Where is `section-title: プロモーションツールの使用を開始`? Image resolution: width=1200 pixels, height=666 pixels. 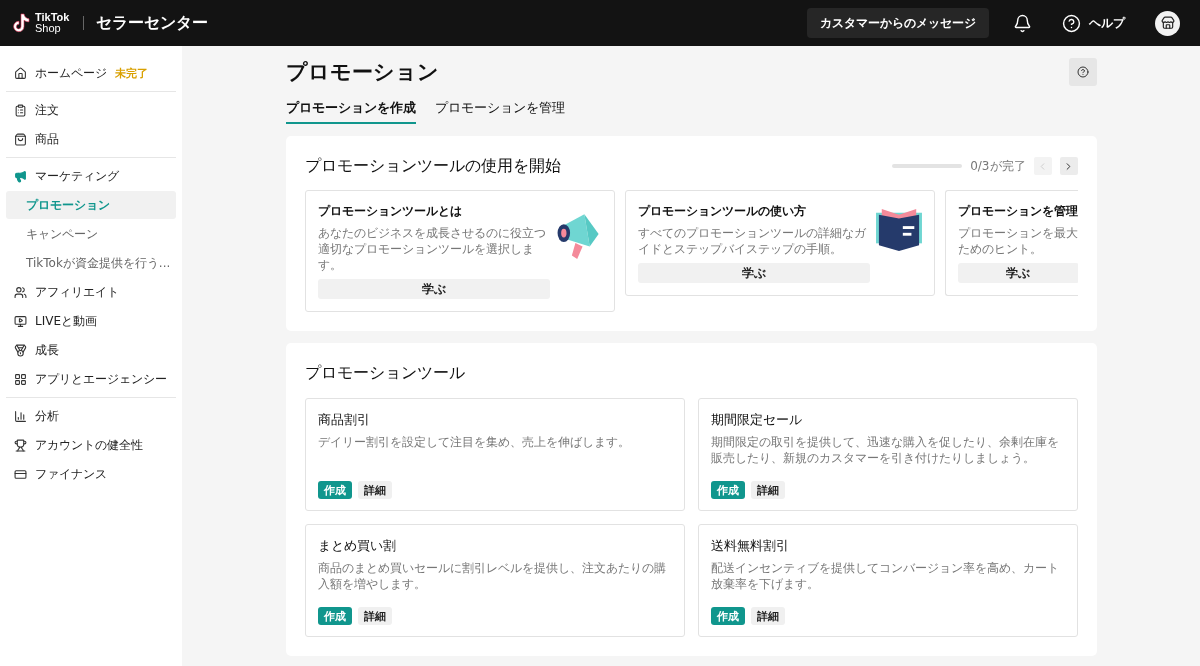
section-title: プロモーションツールの使用を開始 is located at coordinates (432, 166).